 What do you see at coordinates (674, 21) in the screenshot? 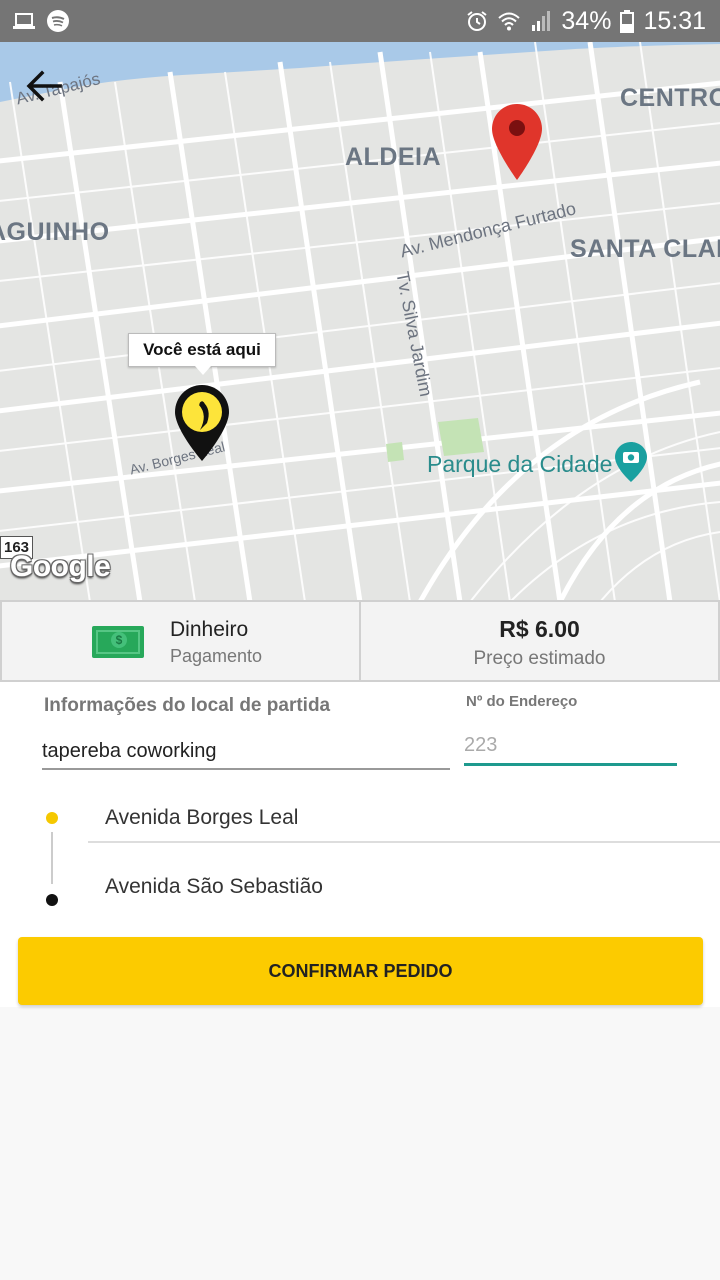
I see `clock: 15:31` at bounding box center [674, 21].